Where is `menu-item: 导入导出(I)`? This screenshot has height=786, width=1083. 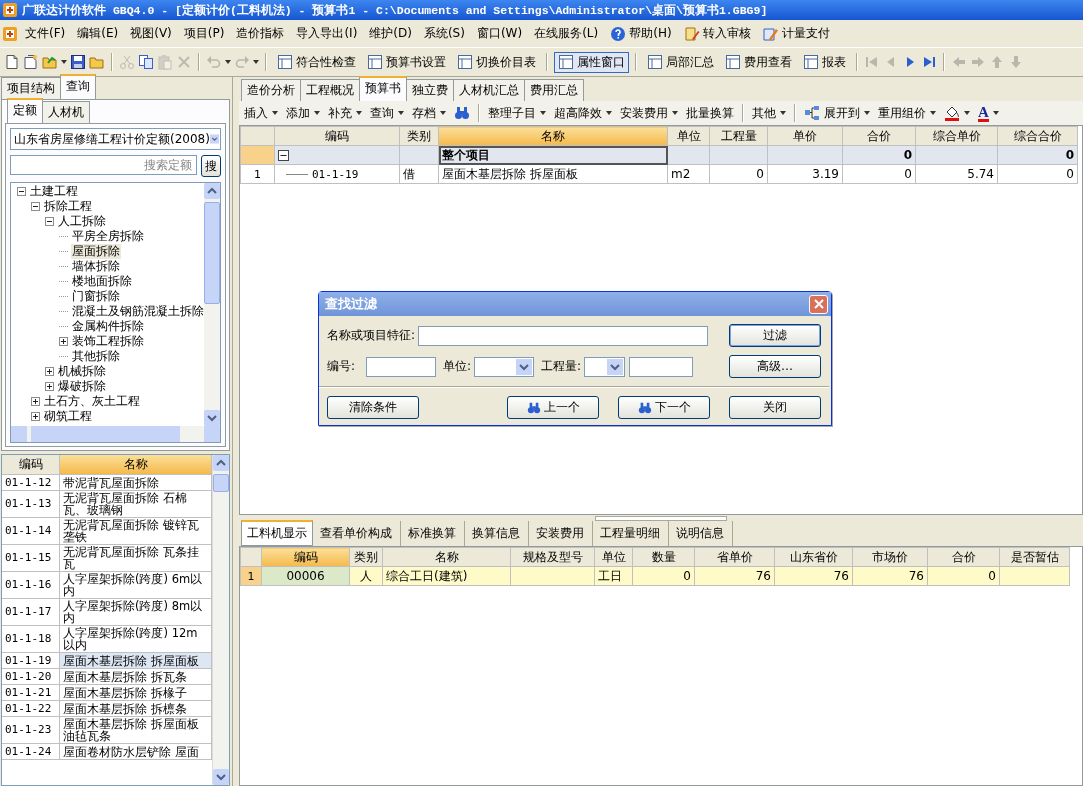 menu-item: 导入导出(I) is located at coordinates (327, 33).